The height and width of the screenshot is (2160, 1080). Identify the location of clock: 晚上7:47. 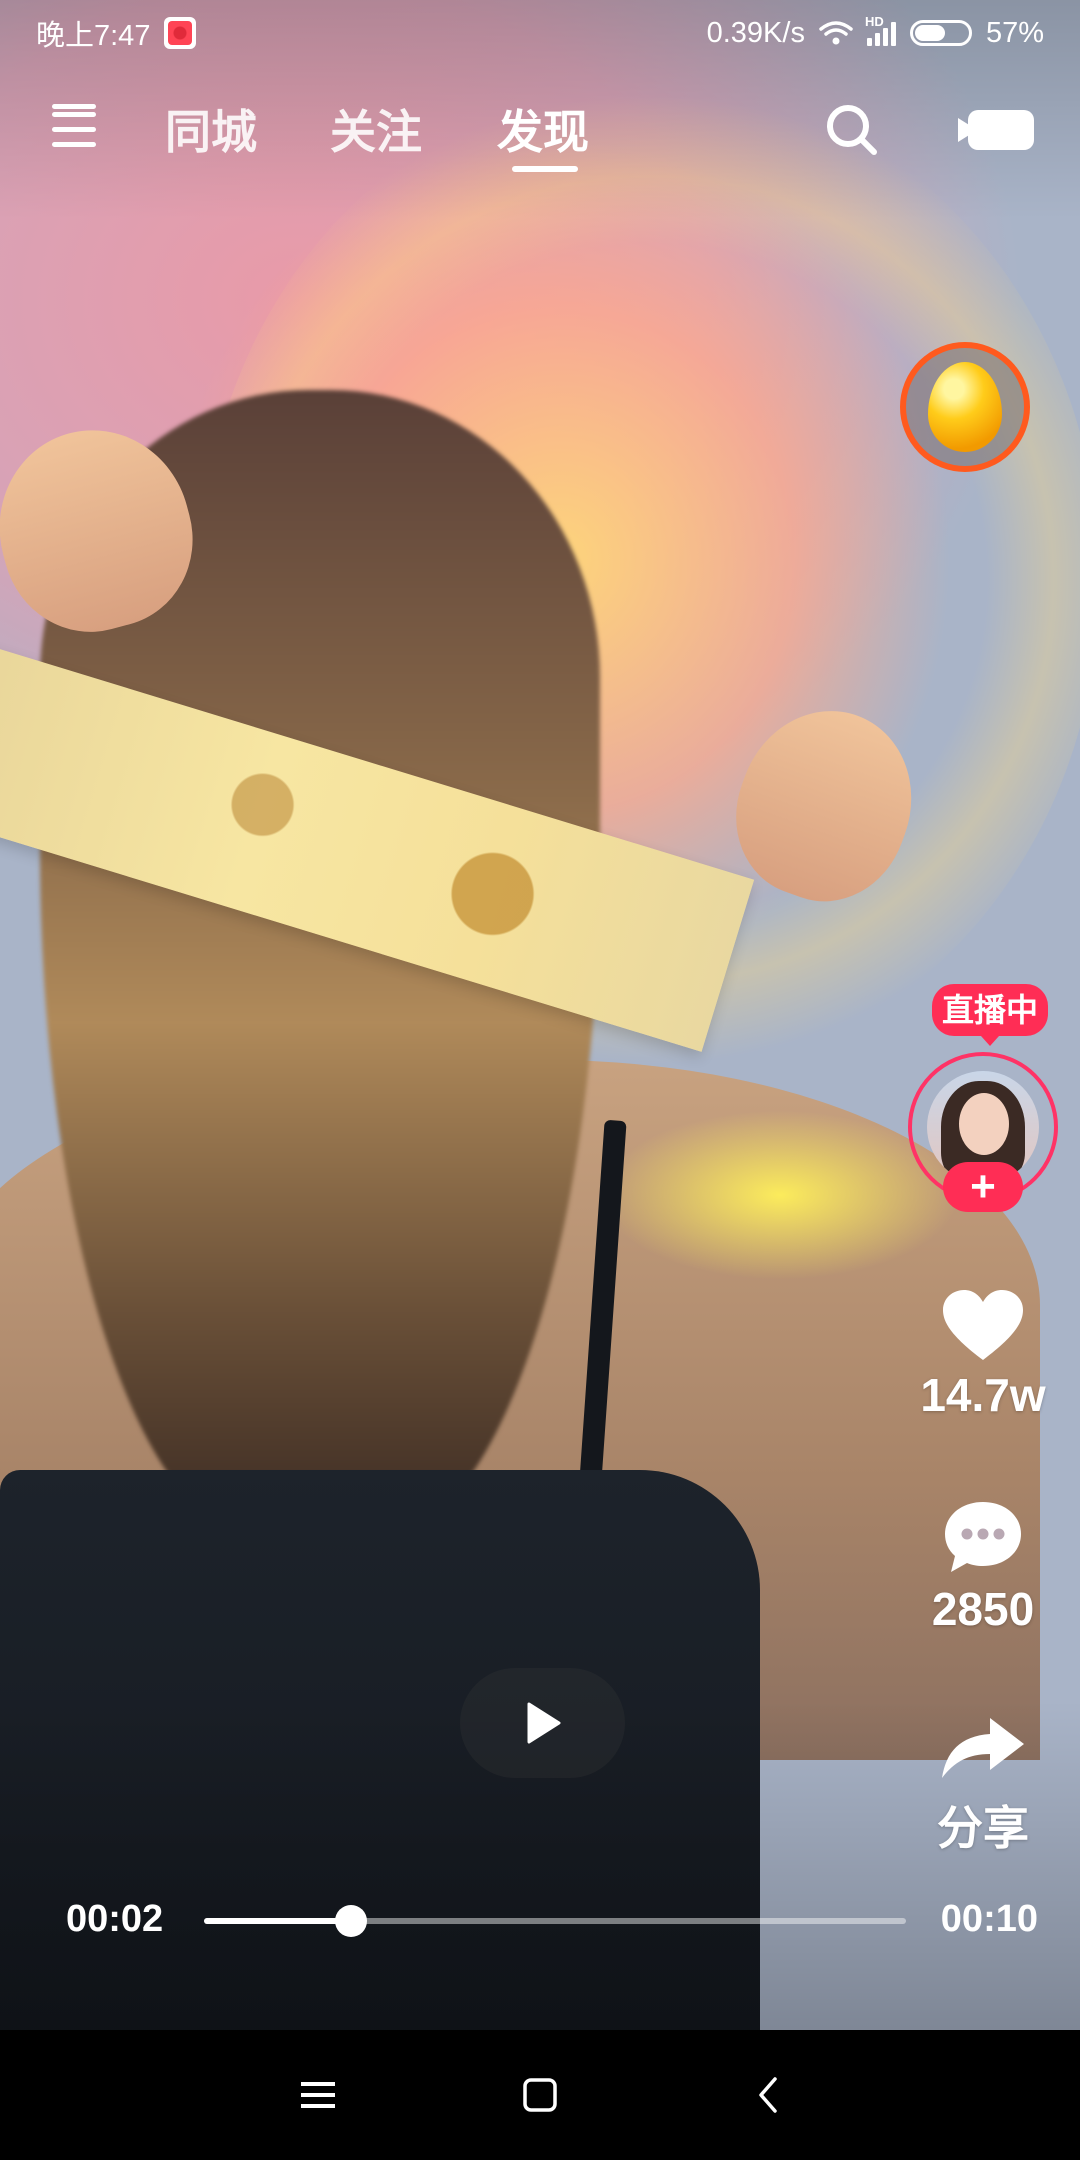
(93, 36).